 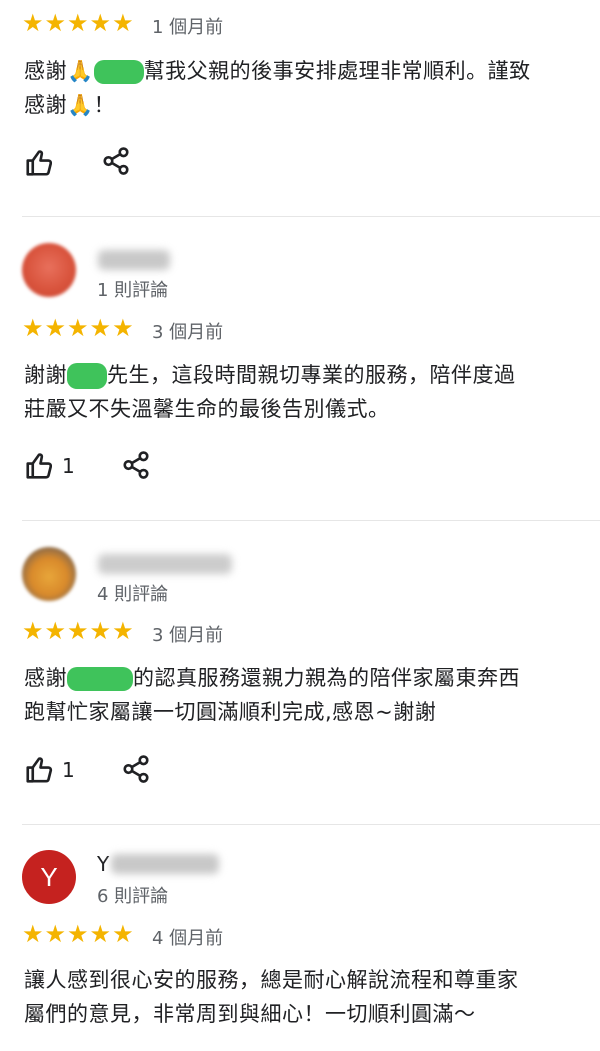 What do you see at coordinates (250, 1014) in the screenshot?
I see `review-text-segment: 屬們的意見，非常周到與細心！一切順利圓滿～` at bounding box center [250, 1014].